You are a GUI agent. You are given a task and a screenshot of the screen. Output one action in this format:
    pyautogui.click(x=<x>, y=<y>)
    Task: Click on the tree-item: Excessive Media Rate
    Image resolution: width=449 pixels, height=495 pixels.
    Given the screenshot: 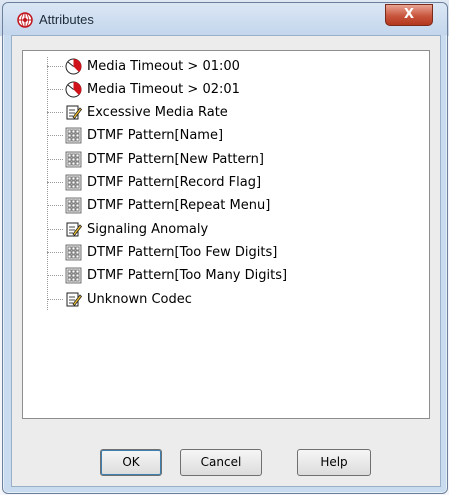 What is the action you would take?
    pyautogui.click(x=137, y=113)
    